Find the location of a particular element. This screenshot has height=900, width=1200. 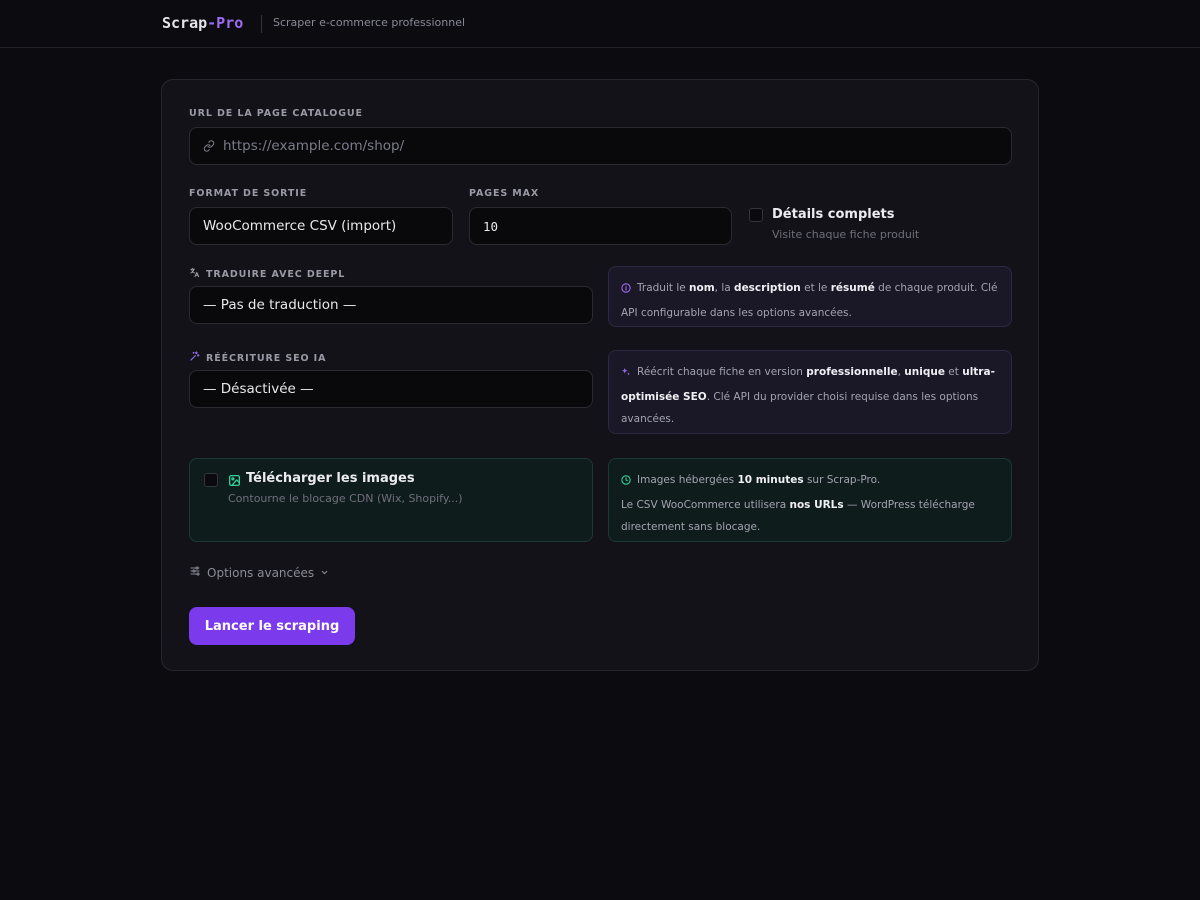

brand-suffix: -Pro is located at coordinates (225, 23).